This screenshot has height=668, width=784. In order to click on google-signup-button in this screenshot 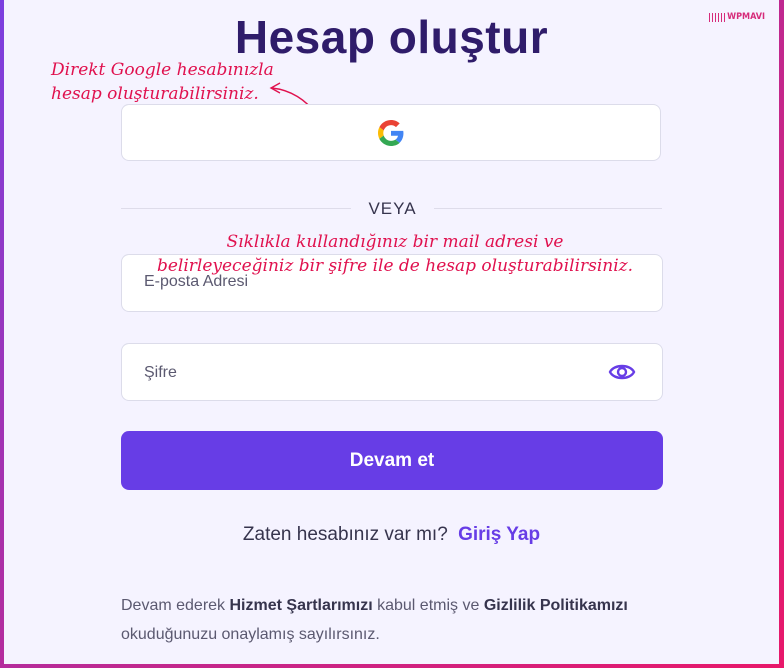, I will do `click(391, 132)`.